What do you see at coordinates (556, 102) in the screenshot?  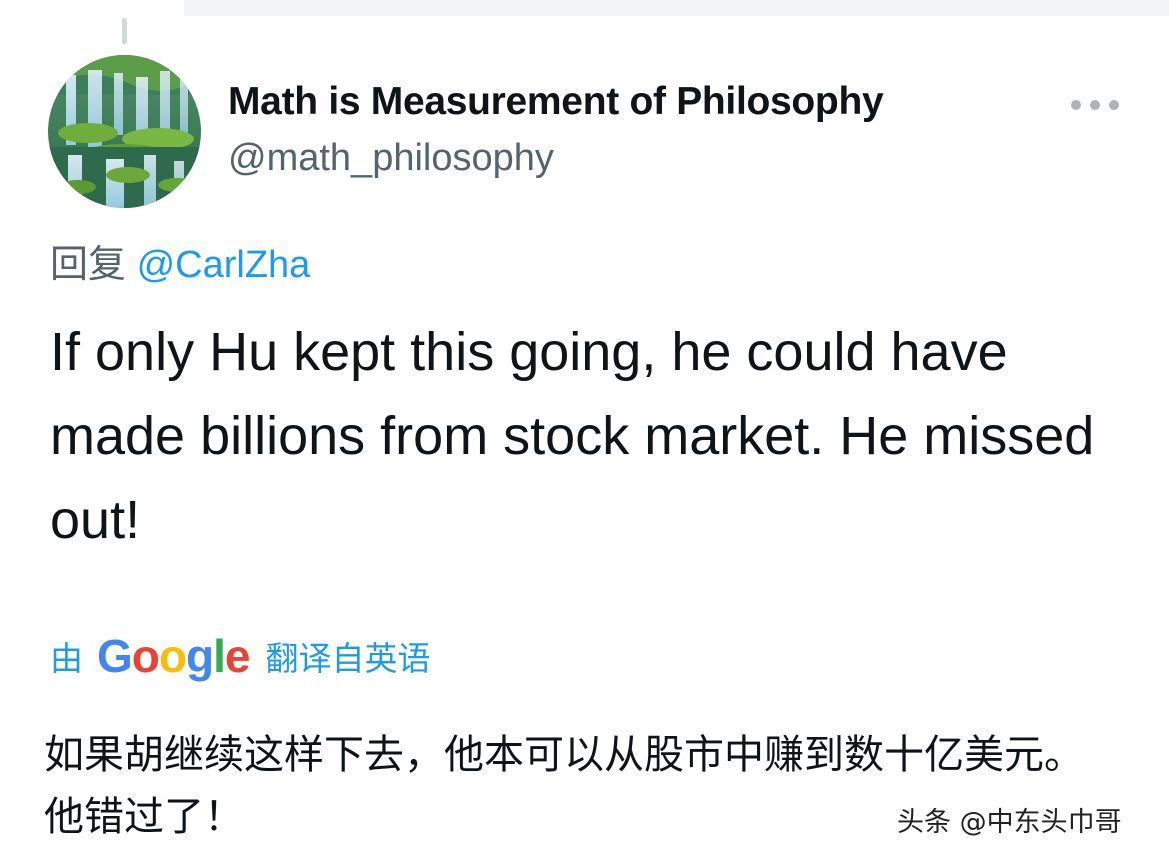 I see `author-display-name: Math is Measurement of Philosophy` at bounding box center [556, 102].